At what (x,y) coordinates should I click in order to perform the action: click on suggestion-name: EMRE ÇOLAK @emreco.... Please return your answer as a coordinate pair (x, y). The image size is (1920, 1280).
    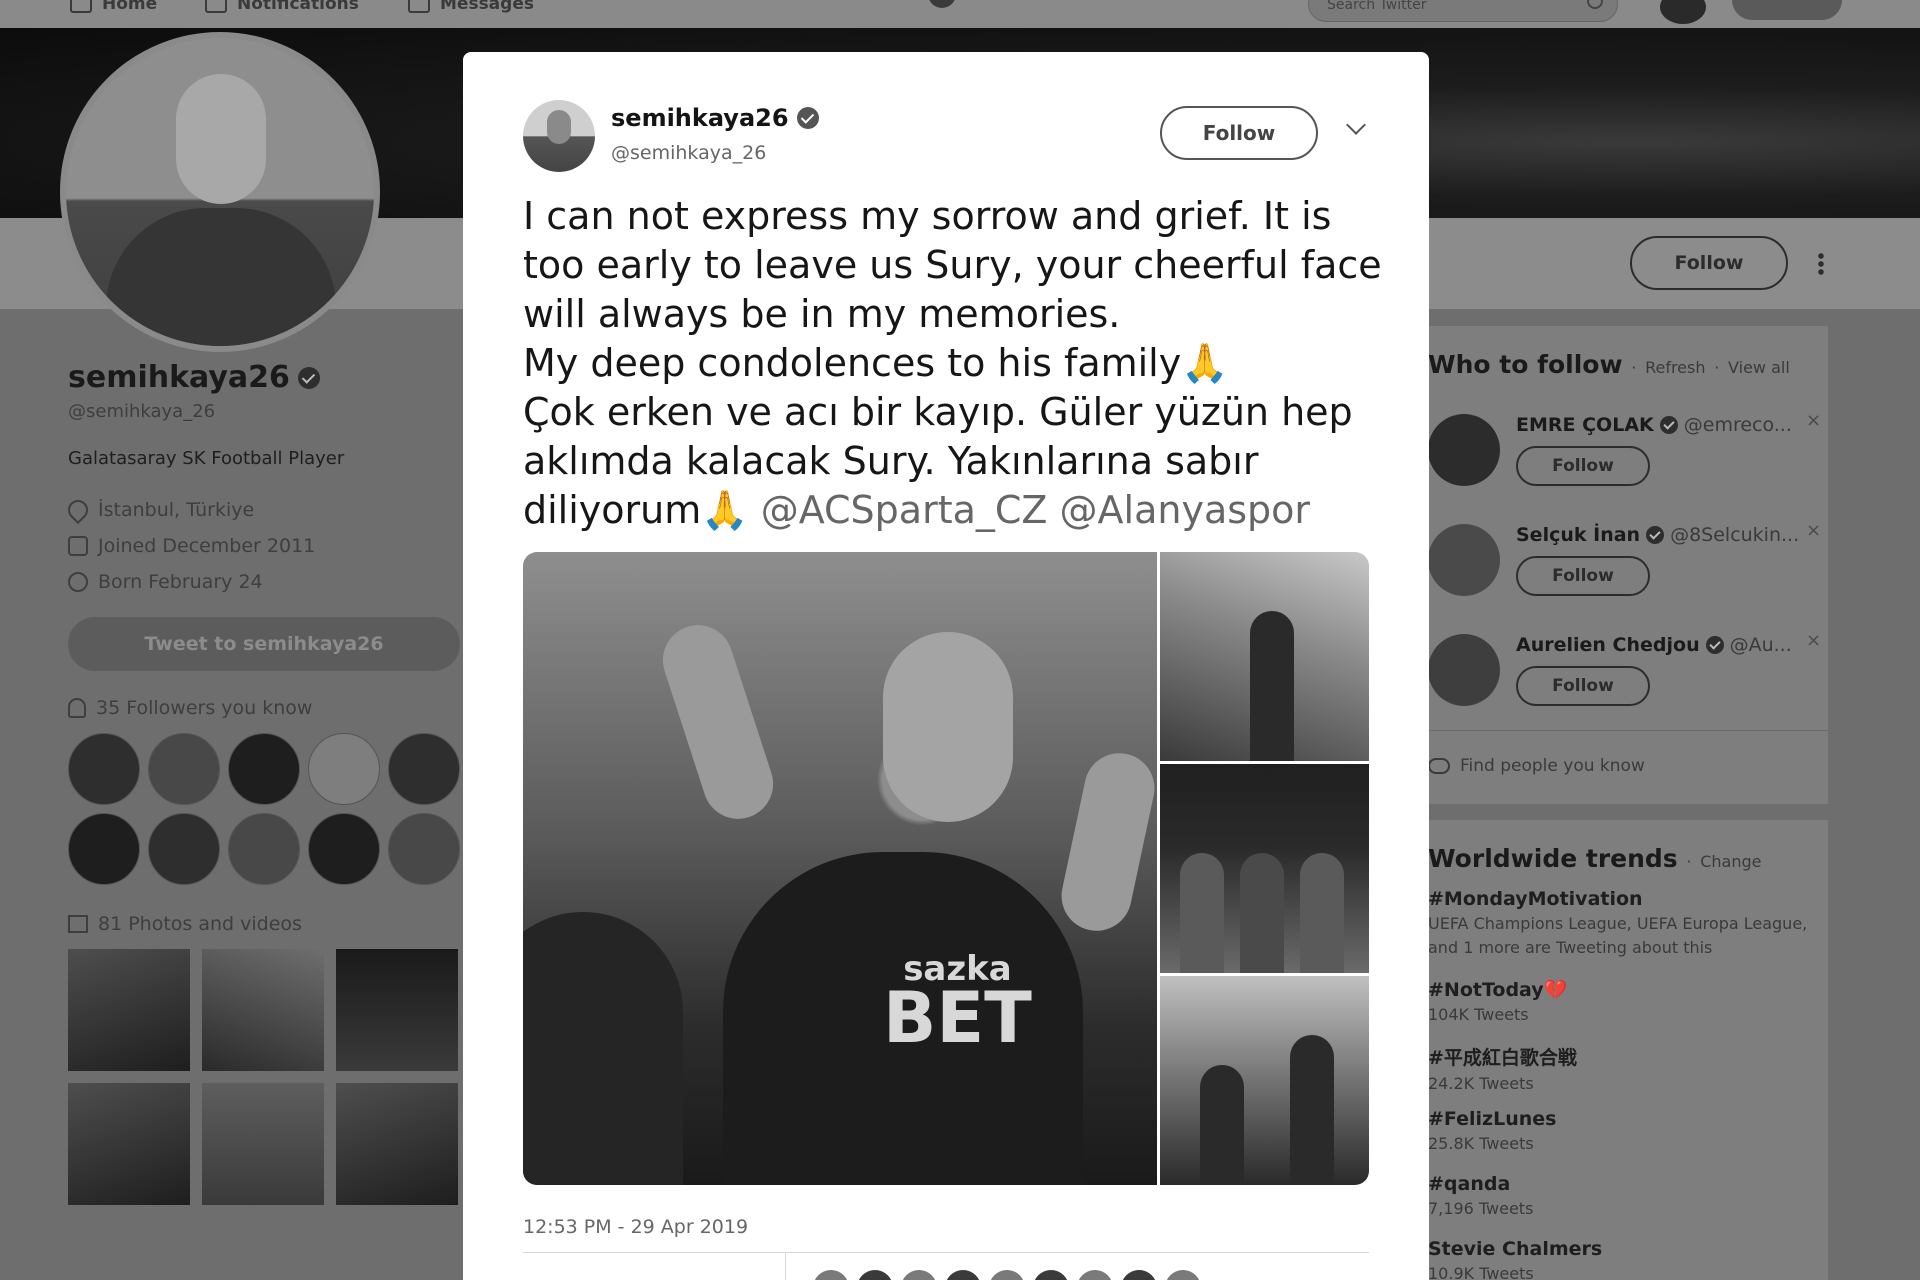
    Looking at the image, I should click on (1654, 425).